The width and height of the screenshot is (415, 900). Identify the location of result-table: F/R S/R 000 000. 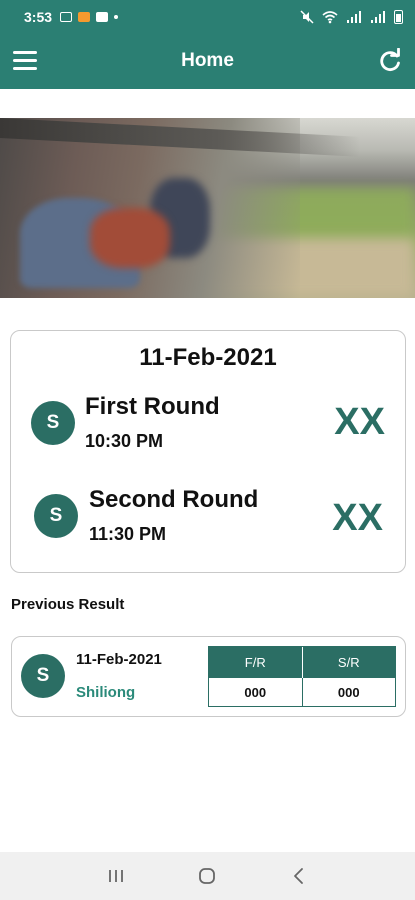
(302, 676).